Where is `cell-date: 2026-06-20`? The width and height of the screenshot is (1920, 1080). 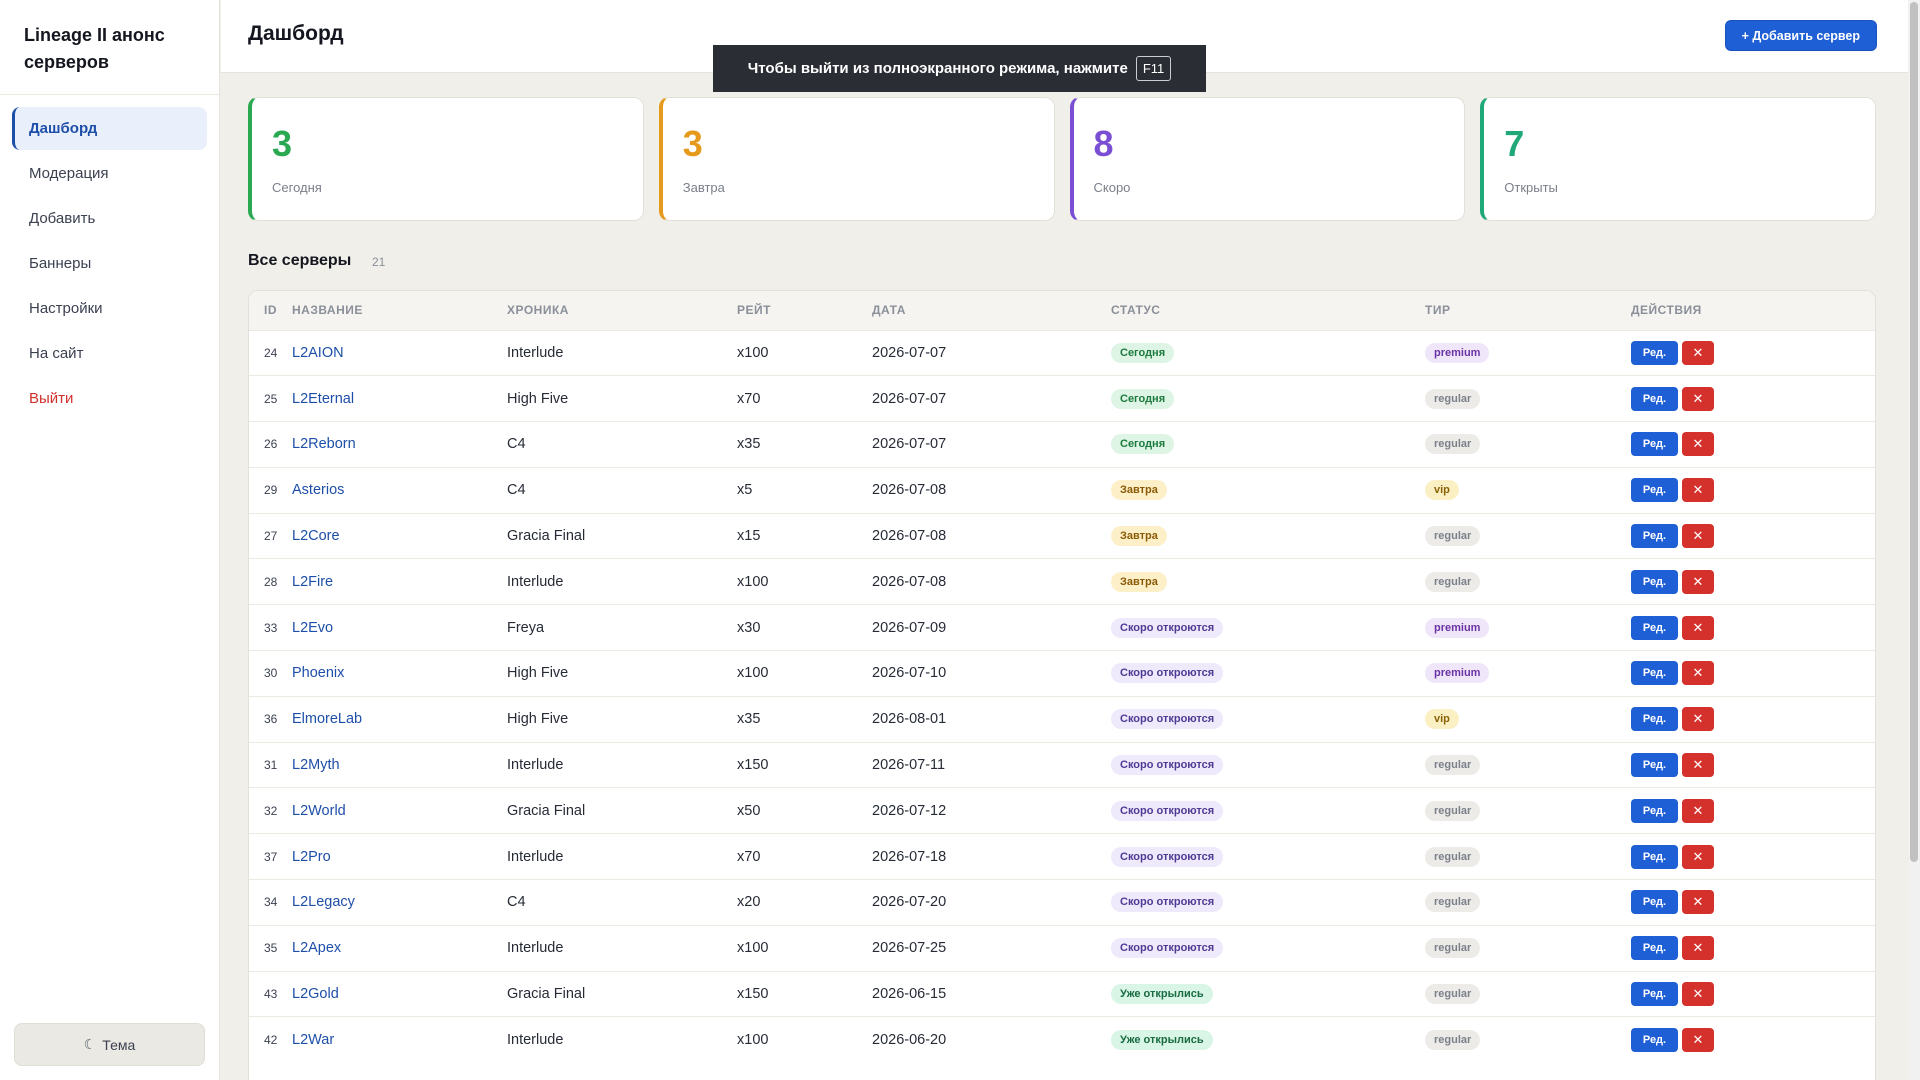
cell-date: 2026-06-20 is located at coordinates (909, 1040).